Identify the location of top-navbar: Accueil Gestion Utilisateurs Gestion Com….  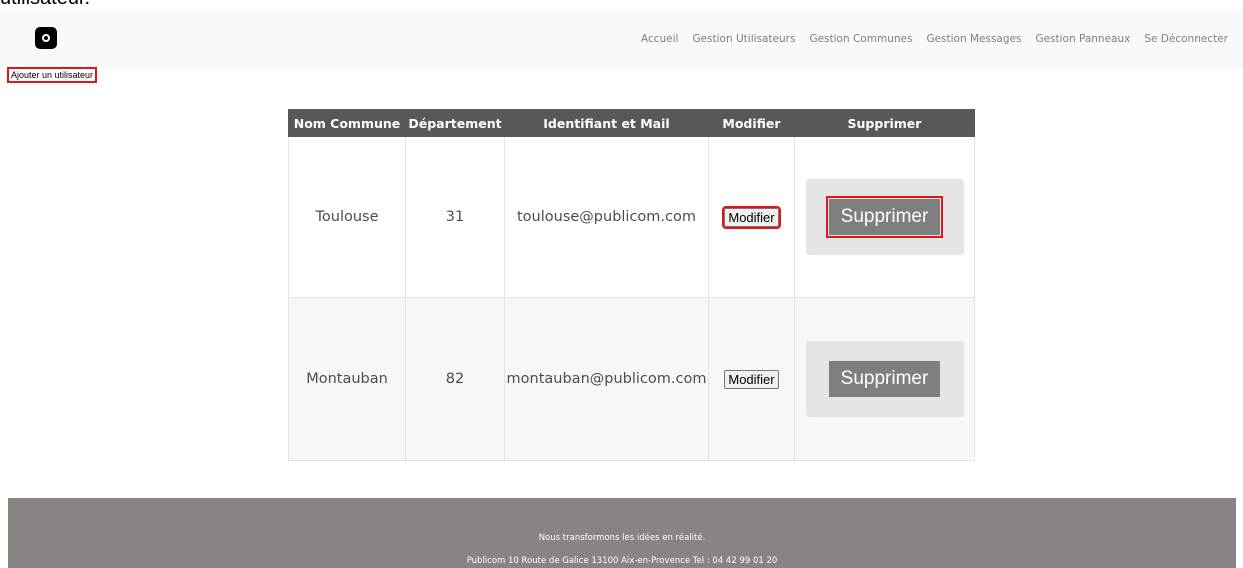
(621, 39).